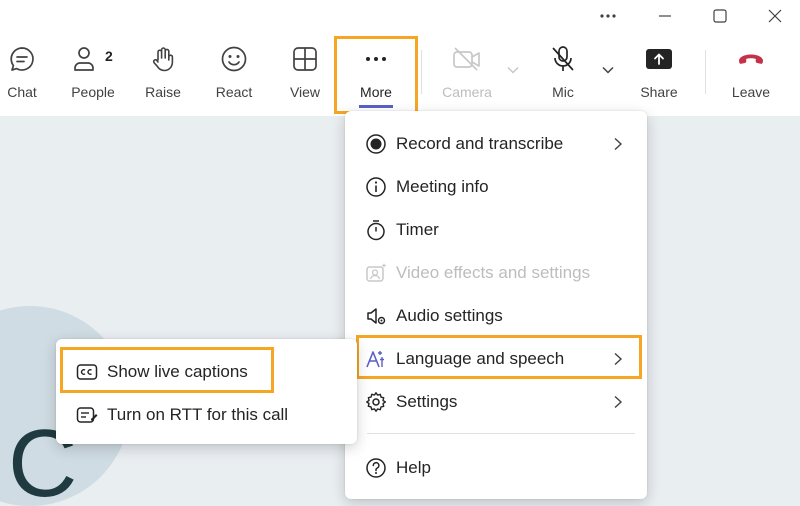 This screenshot has height=506, width=800. Describe the element at coordinates (751, 76) in the screenshot. I see `leave-button: Leave` at that location.